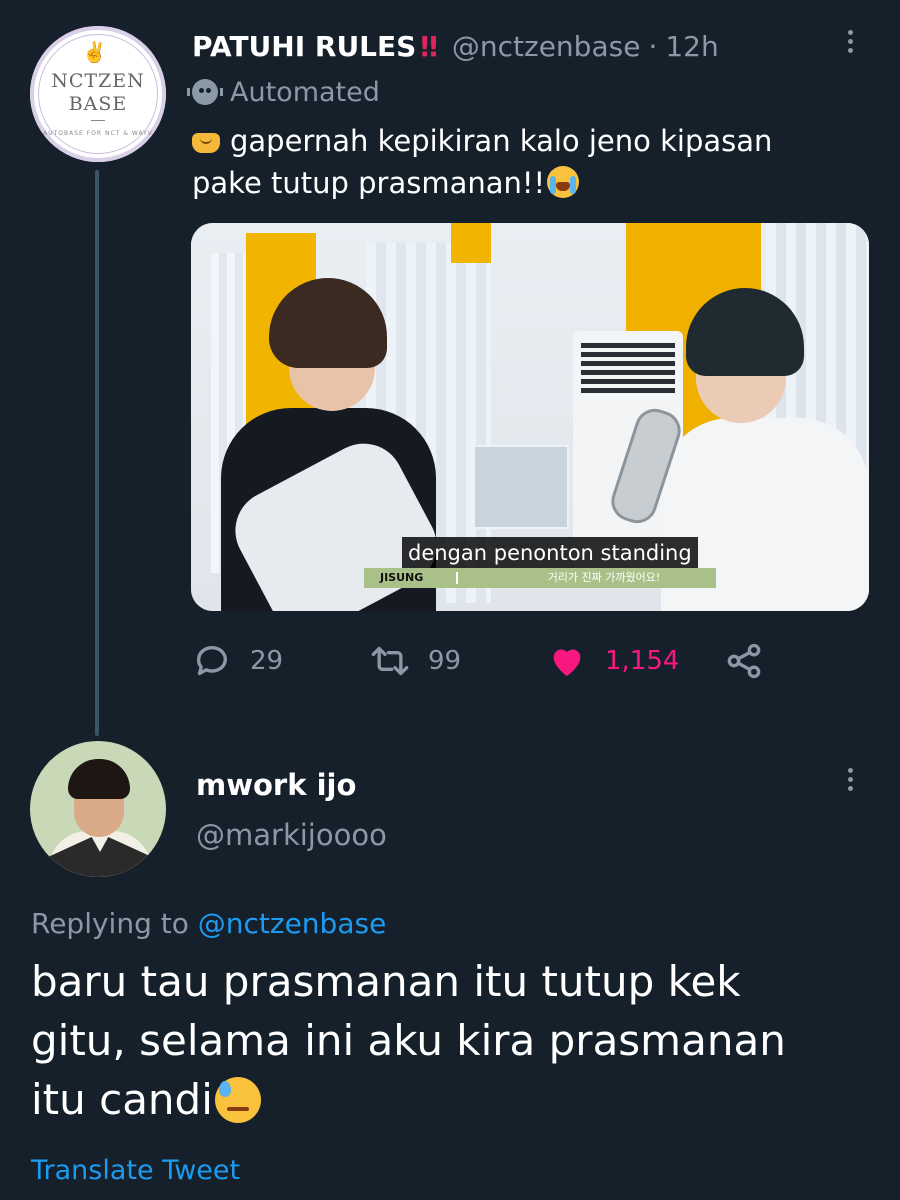 This screenshot has width=900, height=1200. Describe the element at coordinates (291, 835) in the screenshot. I see `user-handle: @markijoooo` at that location.